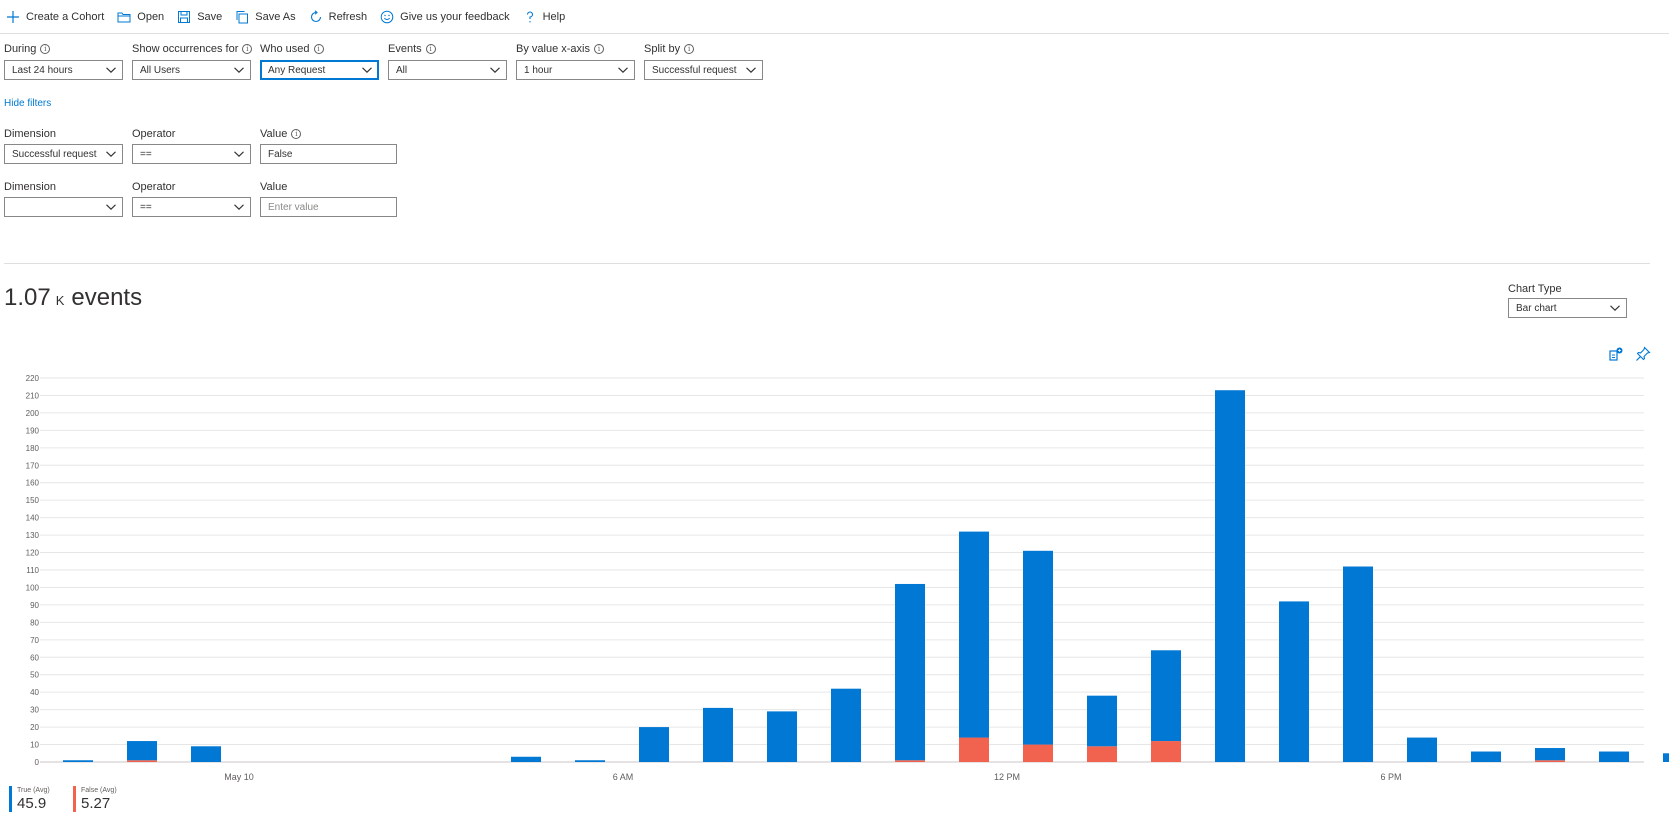 The width and height of the screenshot is (1669, 827). Describe the element at coordinates (33, 587) in the screenshot. I see `y-tick-label: 100` at that location.